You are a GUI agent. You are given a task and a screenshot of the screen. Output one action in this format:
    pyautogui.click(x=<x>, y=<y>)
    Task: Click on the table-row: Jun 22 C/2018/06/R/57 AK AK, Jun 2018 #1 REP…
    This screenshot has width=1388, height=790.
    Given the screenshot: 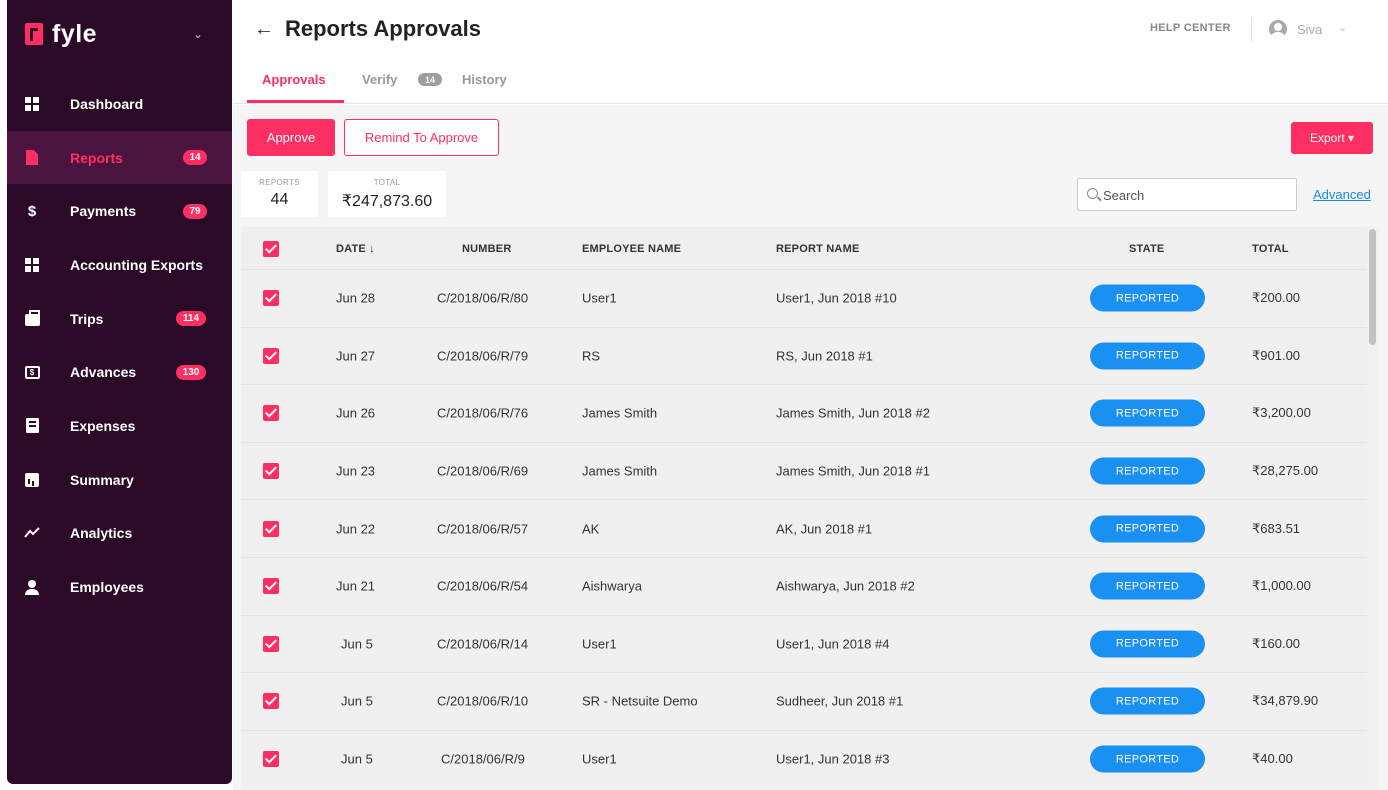 What is the action you would take?
    pyautogui.click(x=804, y=528)
    